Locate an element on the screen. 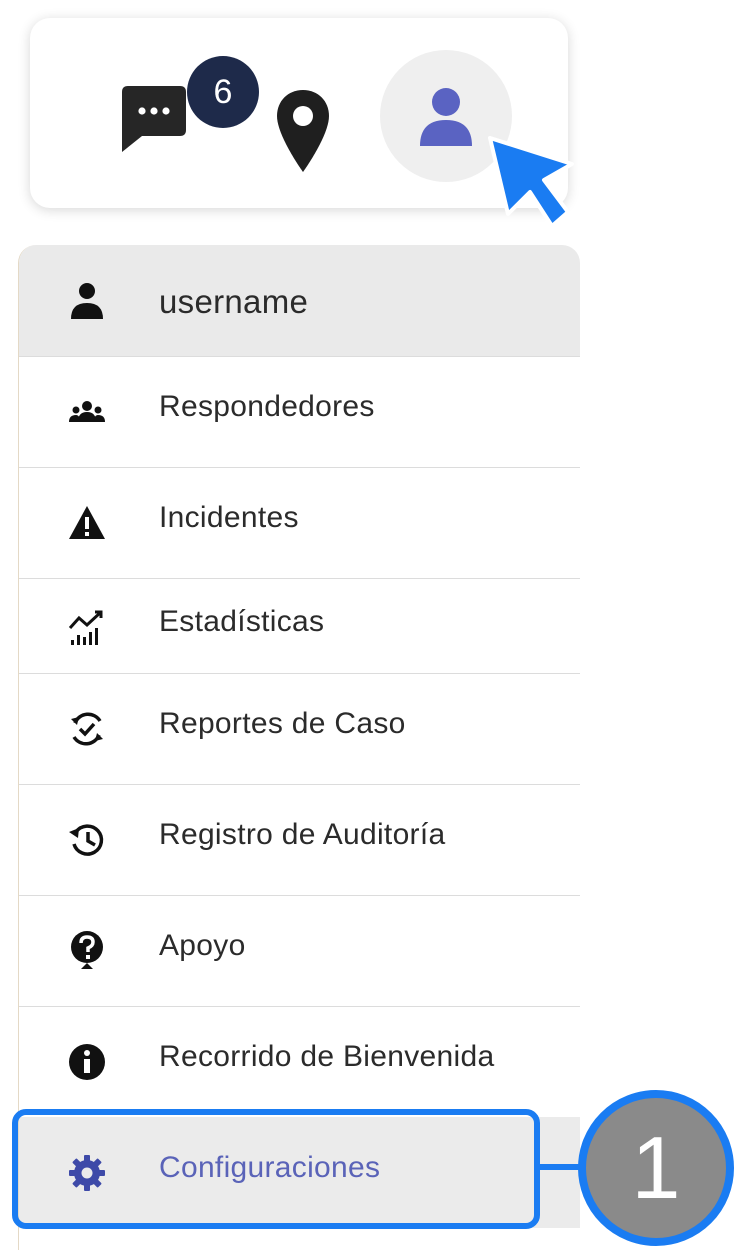  menu-item-estadisticas: Estadísticas is located at coordinates (299, 626).